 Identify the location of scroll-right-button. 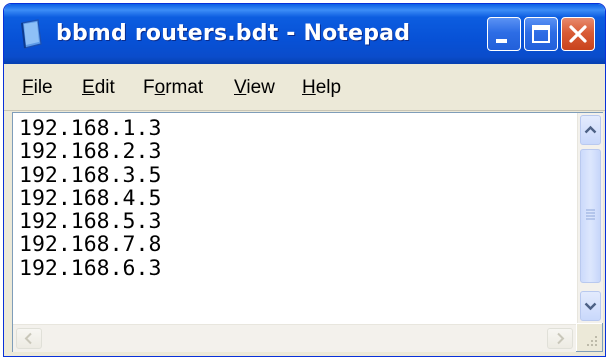
(560, 338).